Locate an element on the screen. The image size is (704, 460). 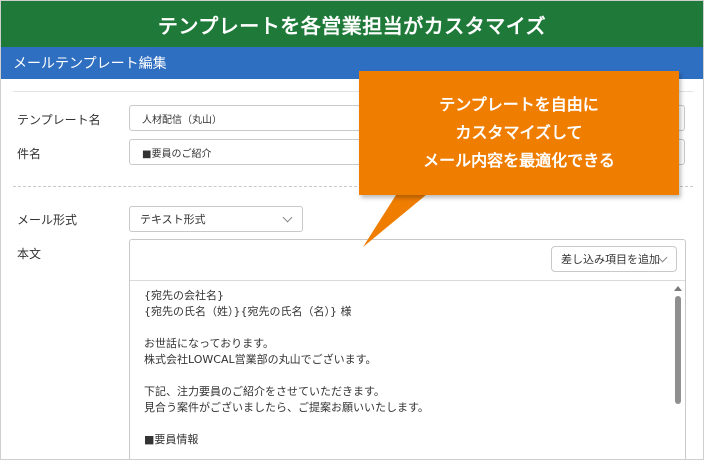
format-label: メール形式 is located at coordinates (47, 220).